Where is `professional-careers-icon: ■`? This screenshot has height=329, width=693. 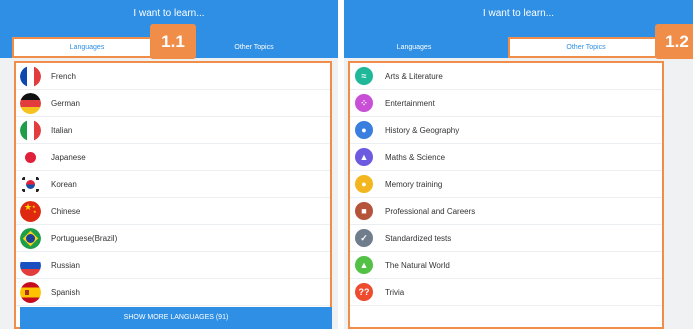
professional-careers-icon: ■ is located at coordinates (364, 211).